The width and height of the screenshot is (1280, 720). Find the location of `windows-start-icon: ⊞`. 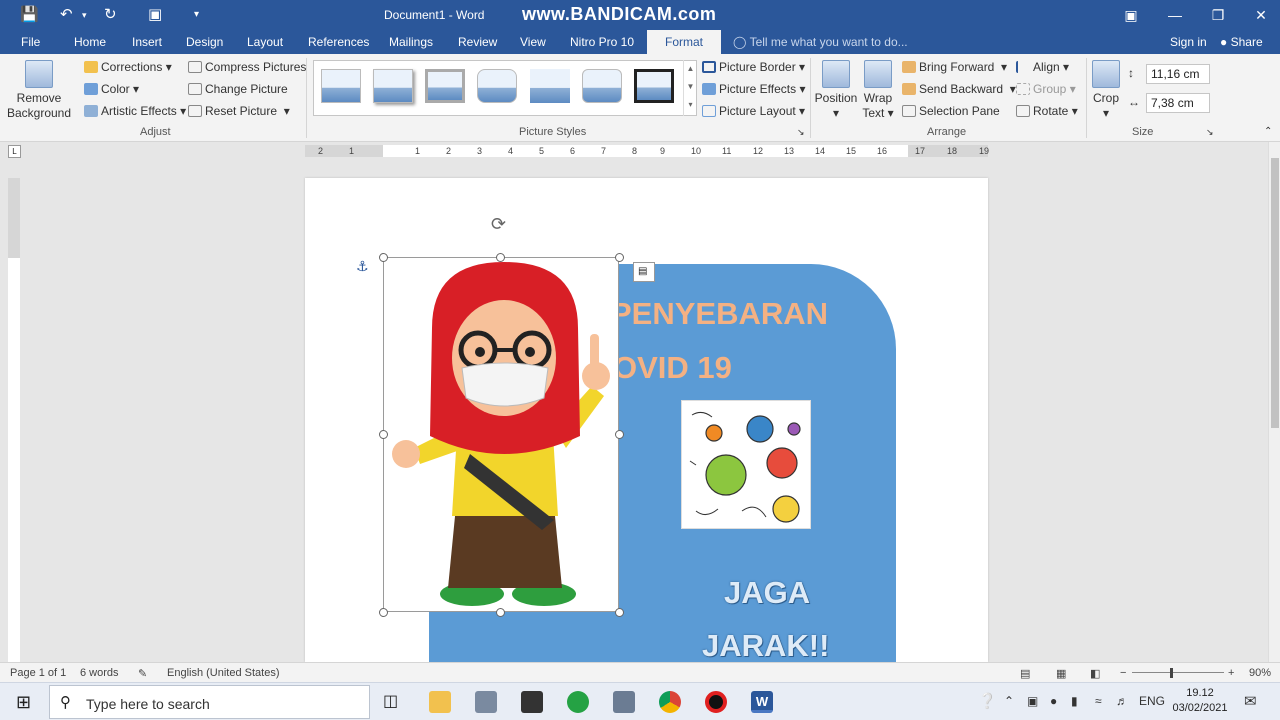

windows-start-icon: ⊞ is located at coordinates (23, 702).